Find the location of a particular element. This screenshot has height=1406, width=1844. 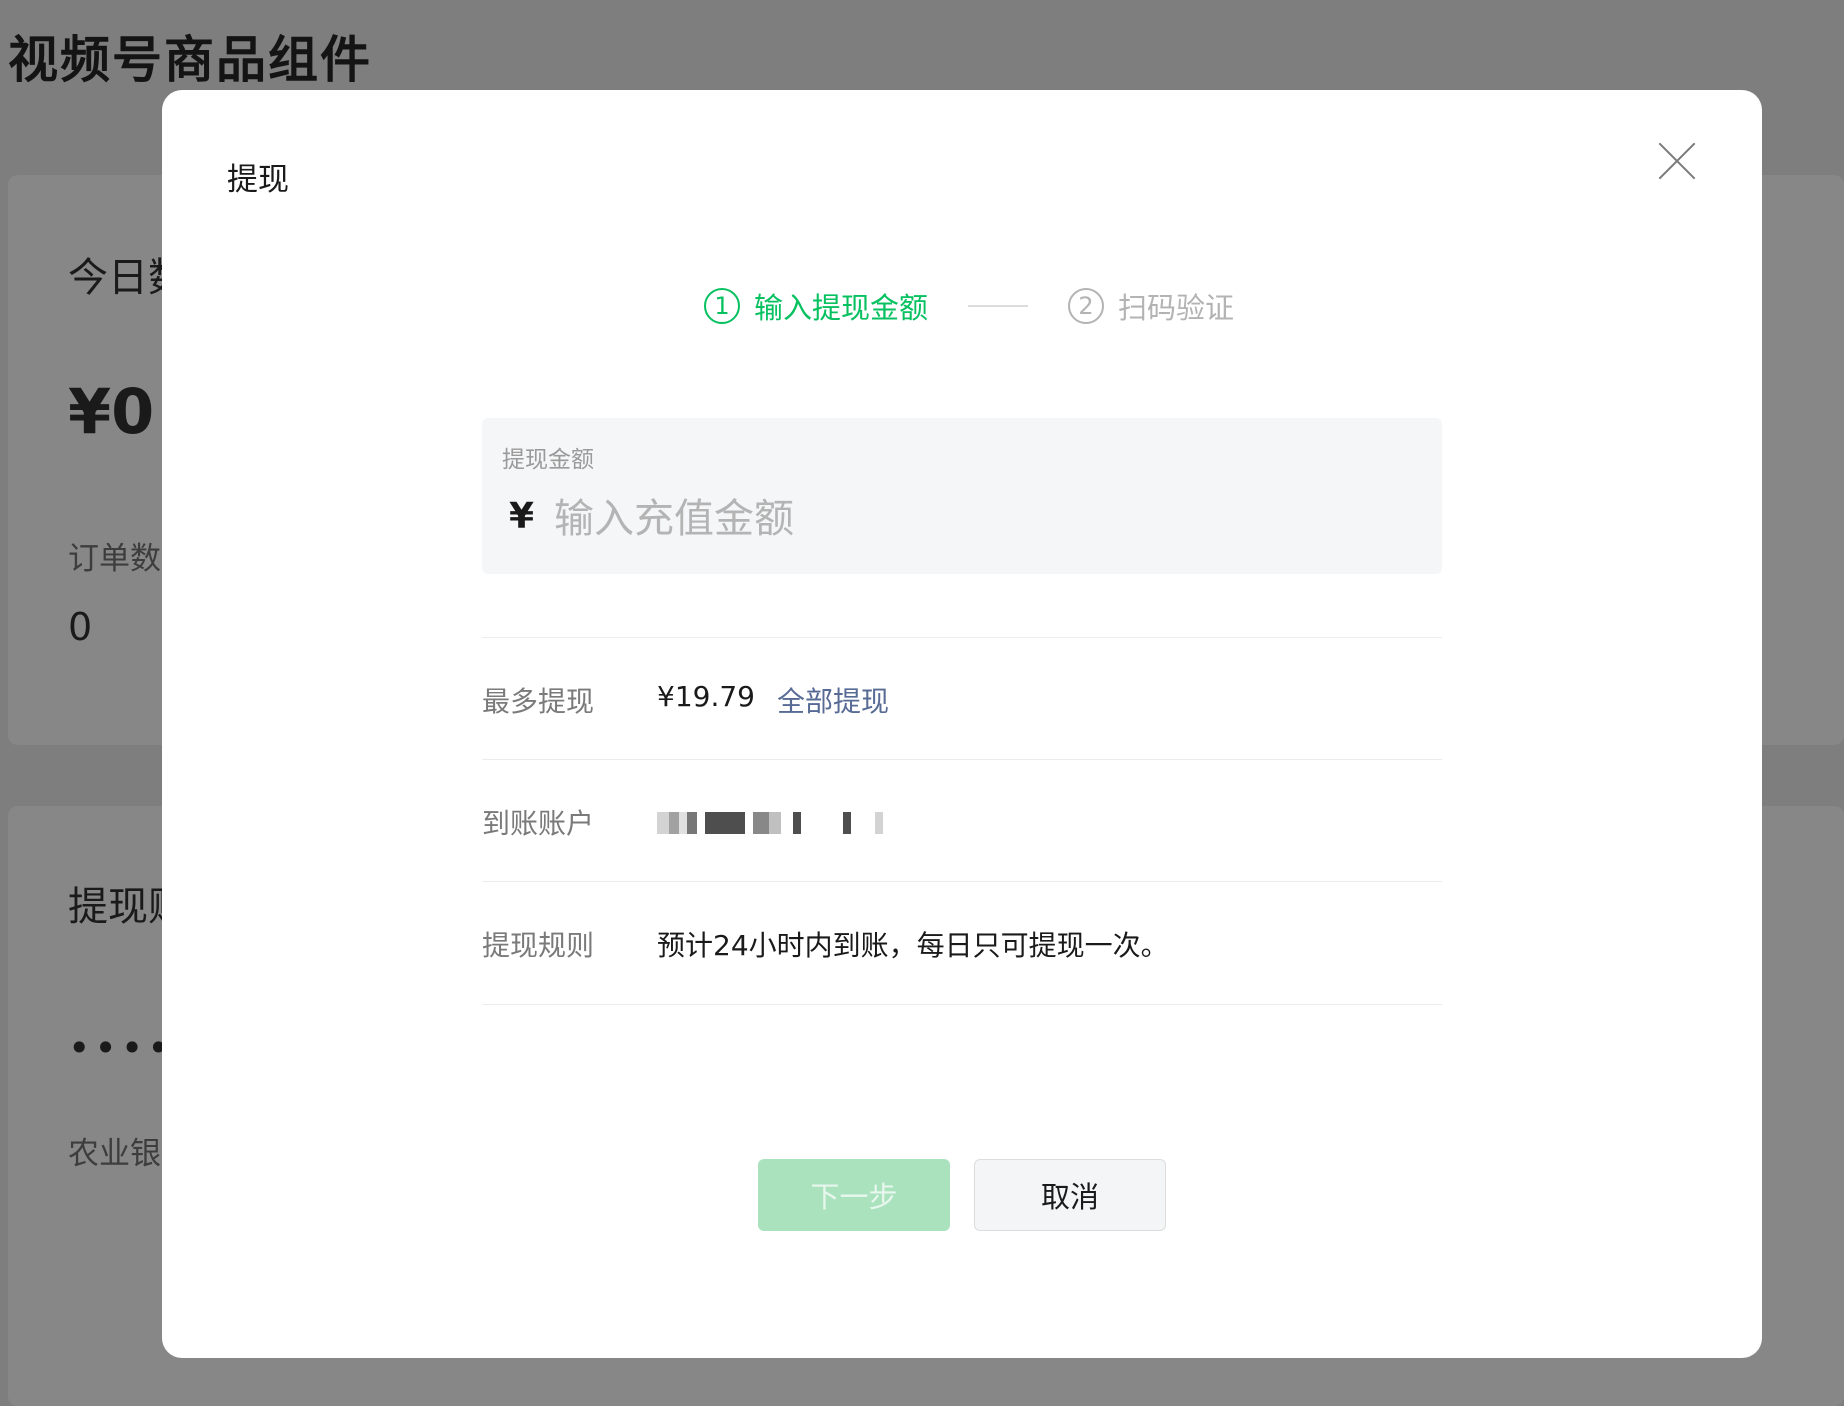

amount-label: 提现金额 is located at coordinates (548, 460).